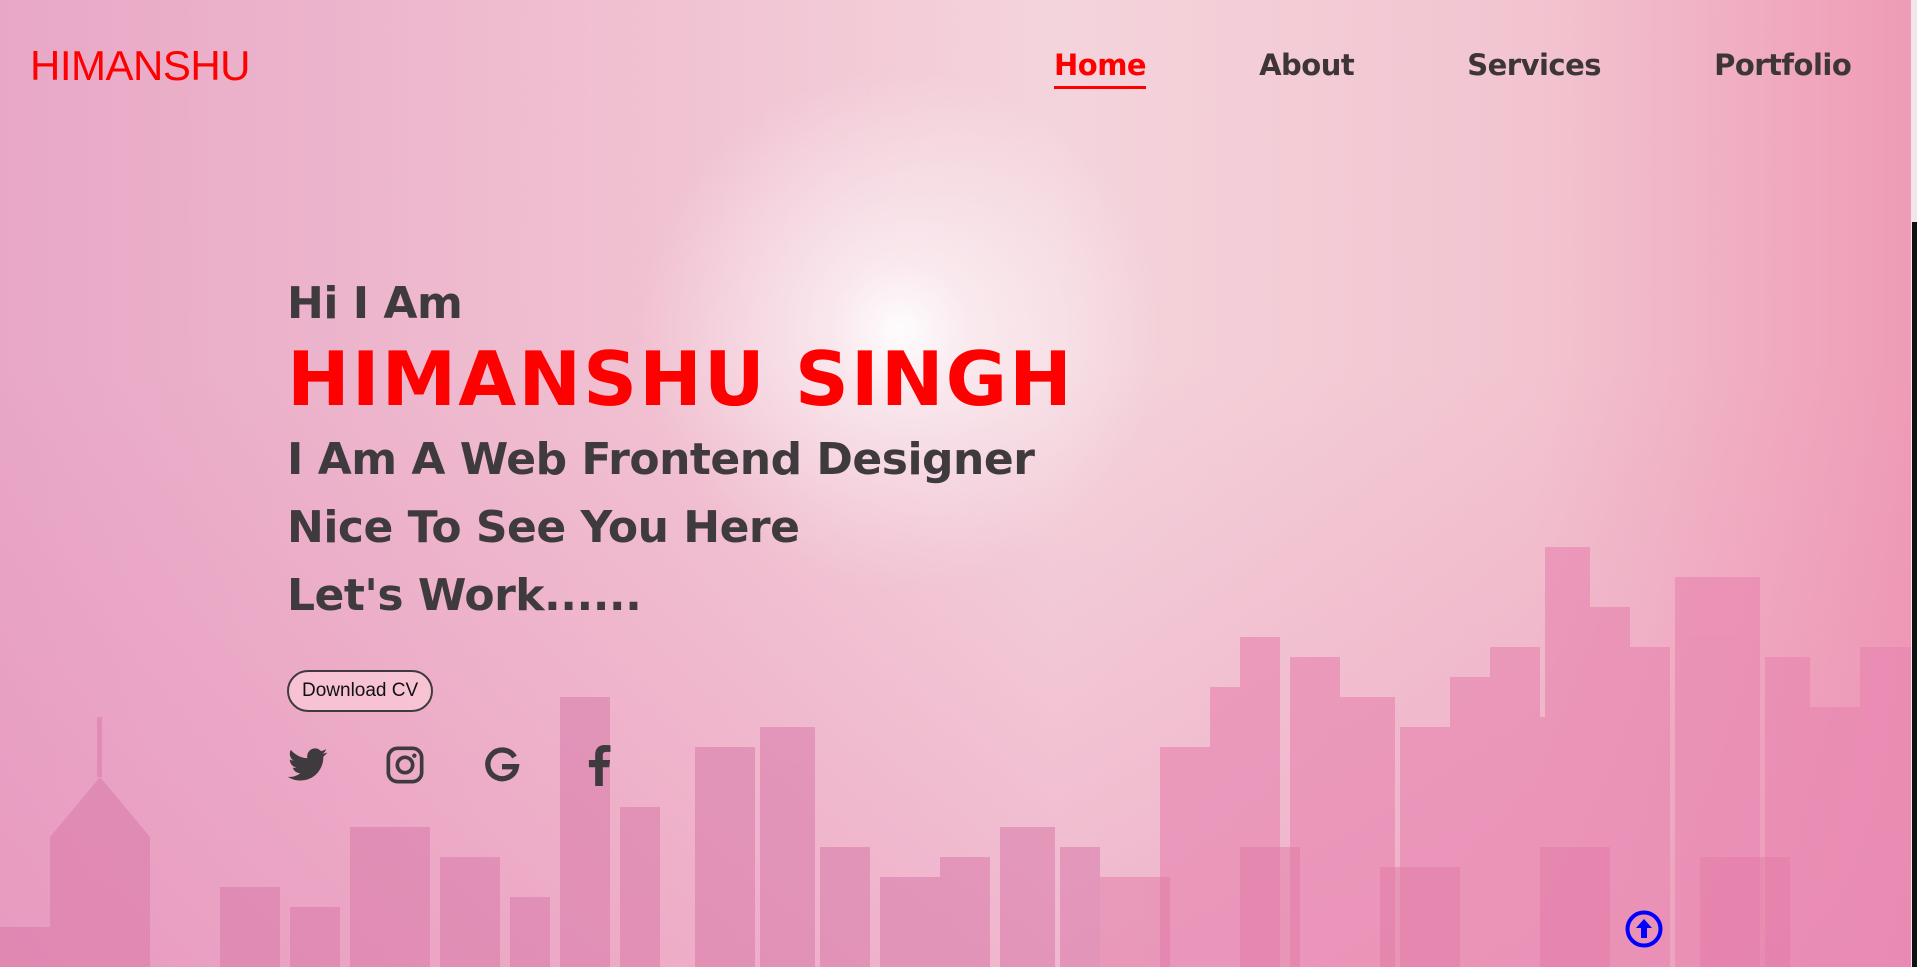  What do you see at coordinates (680, 379) in the screenshot?
I see `hero-name: HIMANSHU SINGH` at bounding box center [680, 379].